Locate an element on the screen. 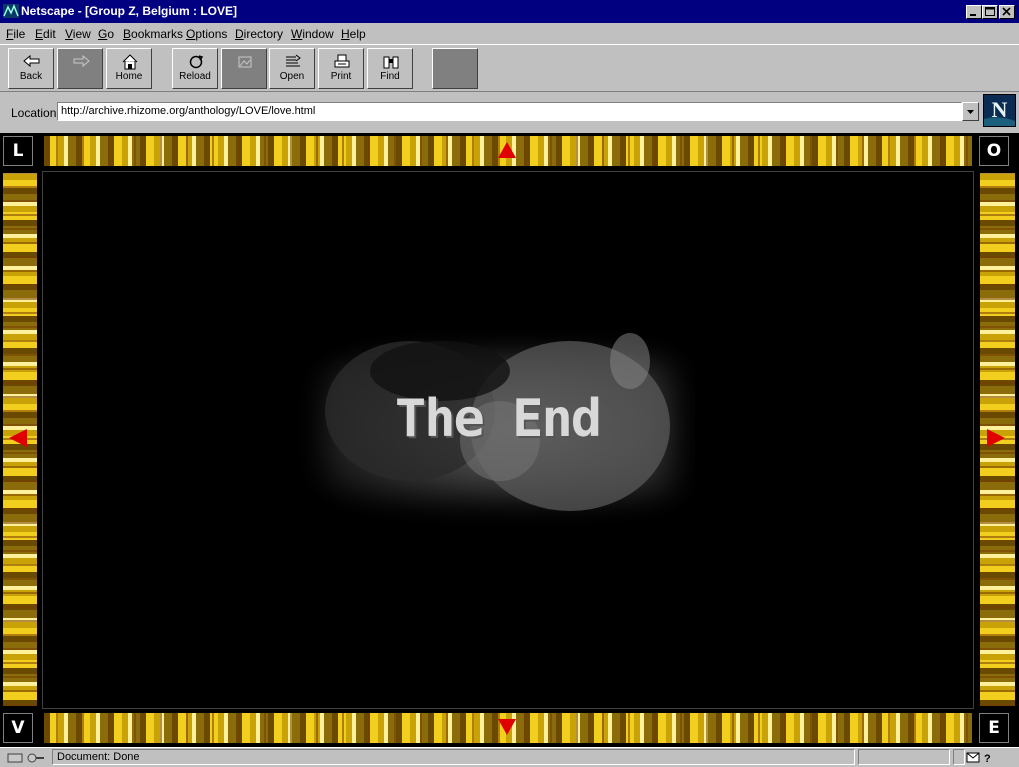 Image resolution: width=1019 pixels, height=767 pixels. reload-button: Reload is located at coordinates (195, 68).